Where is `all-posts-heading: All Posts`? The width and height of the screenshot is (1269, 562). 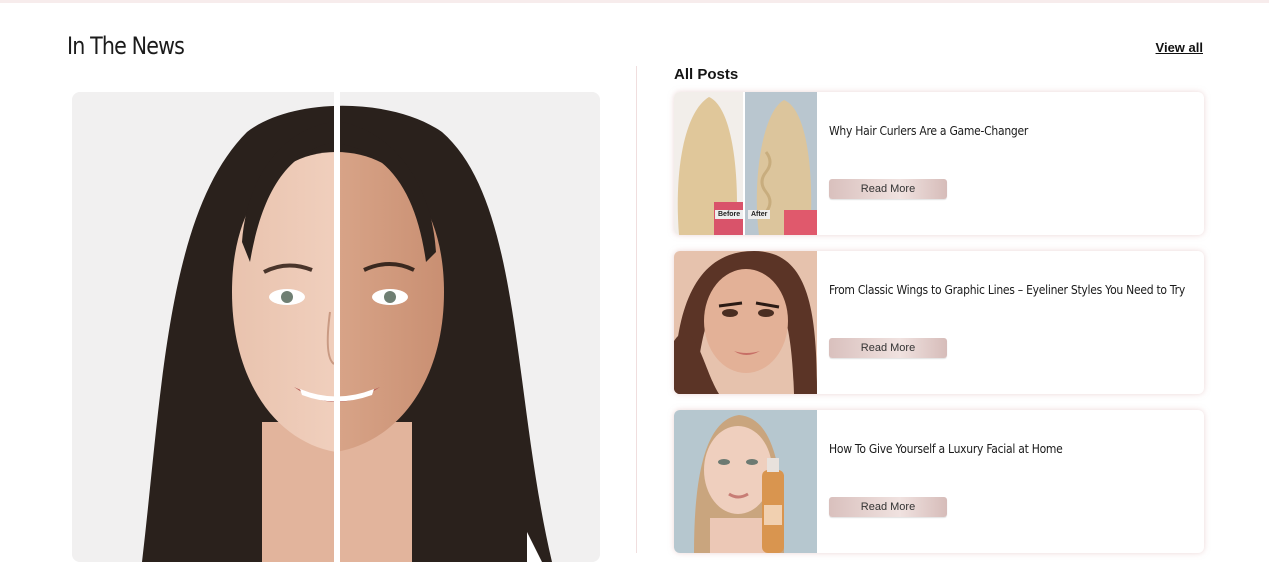
all-posts-heading: All Posts is located at coordinates (706, 74).